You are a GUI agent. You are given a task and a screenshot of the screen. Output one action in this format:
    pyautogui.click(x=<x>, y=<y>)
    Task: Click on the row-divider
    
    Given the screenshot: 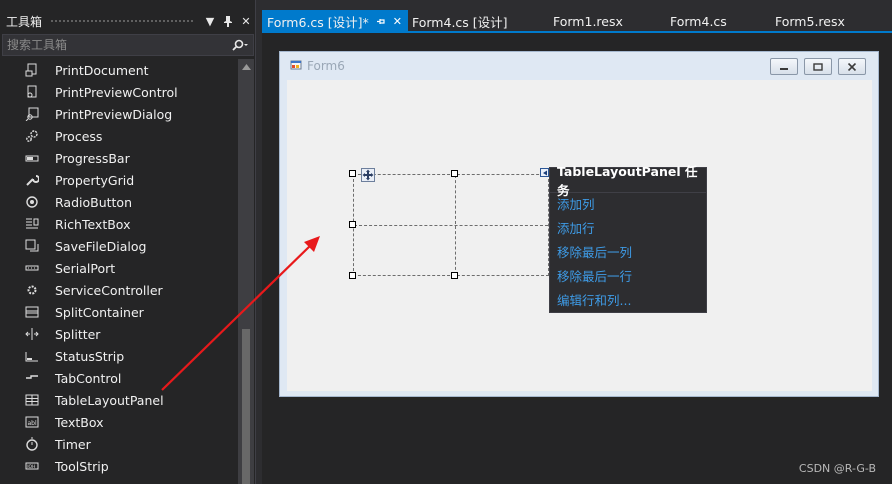 What is the action you would take?
    pyautogui.click(x=451, y=225)
    